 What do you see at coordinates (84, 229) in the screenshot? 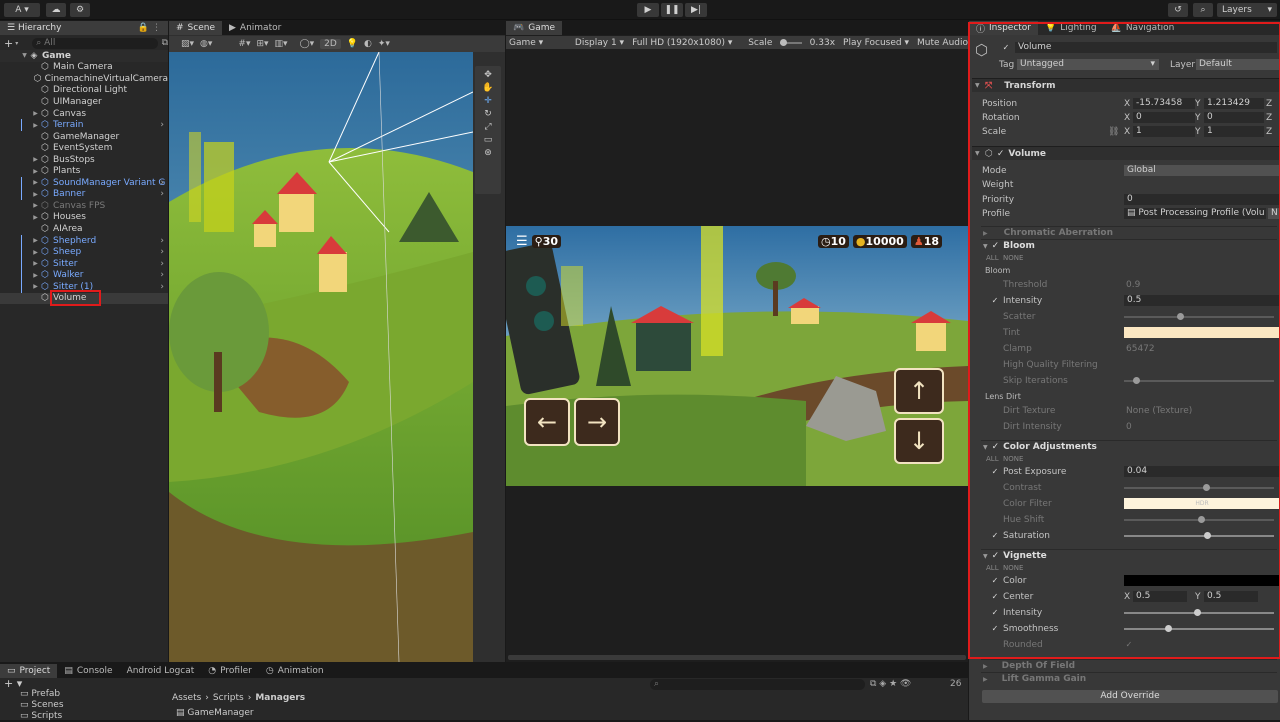
I see `hierarchy-item: ⬡ AIArea` at bounding box center [84, 229].